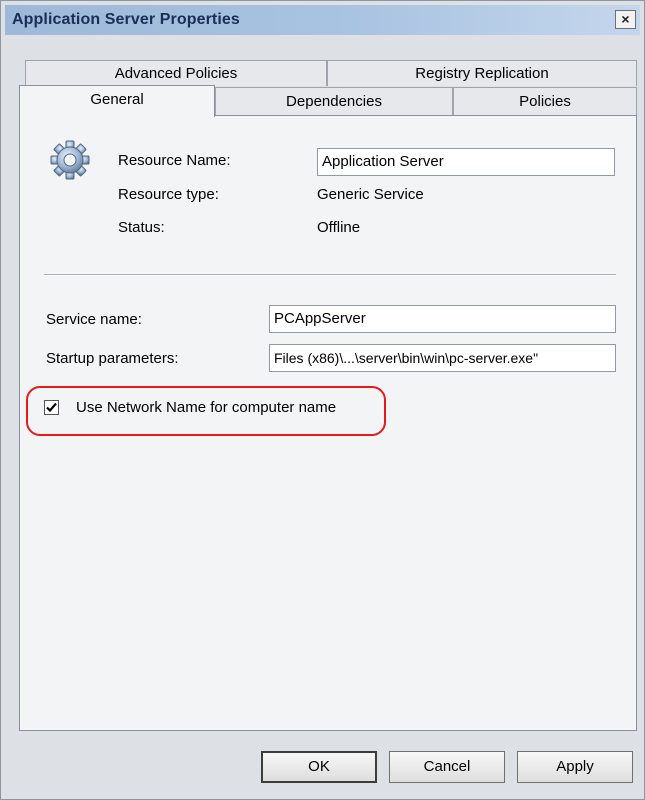 This screenshot has width=645, height=800. Describe the element at coordinates (174, 160) in the screenshot. I see `resource-name-label: Resource Name:` at that location.